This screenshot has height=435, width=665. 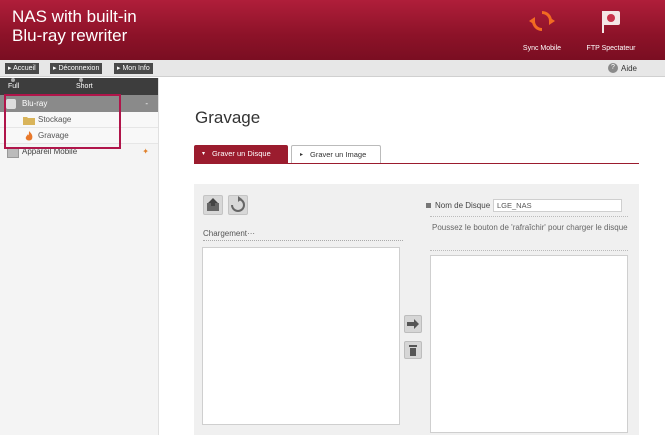 What do you see at coordinates (204, 154) in the screenshot?
I see `tab-arrow-icon: ▾` at bounding box center [204, 154].